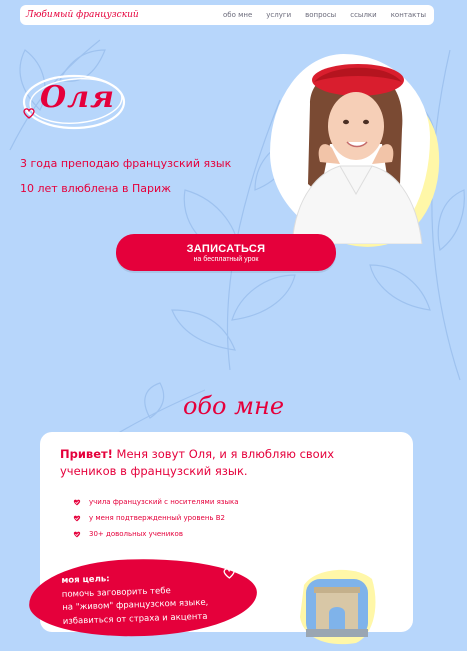 The height and width of the screenshot is (651, 467). Describe the element at coordinates (320, 15) in the screenshot. I see `nav-item-questions: вопросы` at that location.